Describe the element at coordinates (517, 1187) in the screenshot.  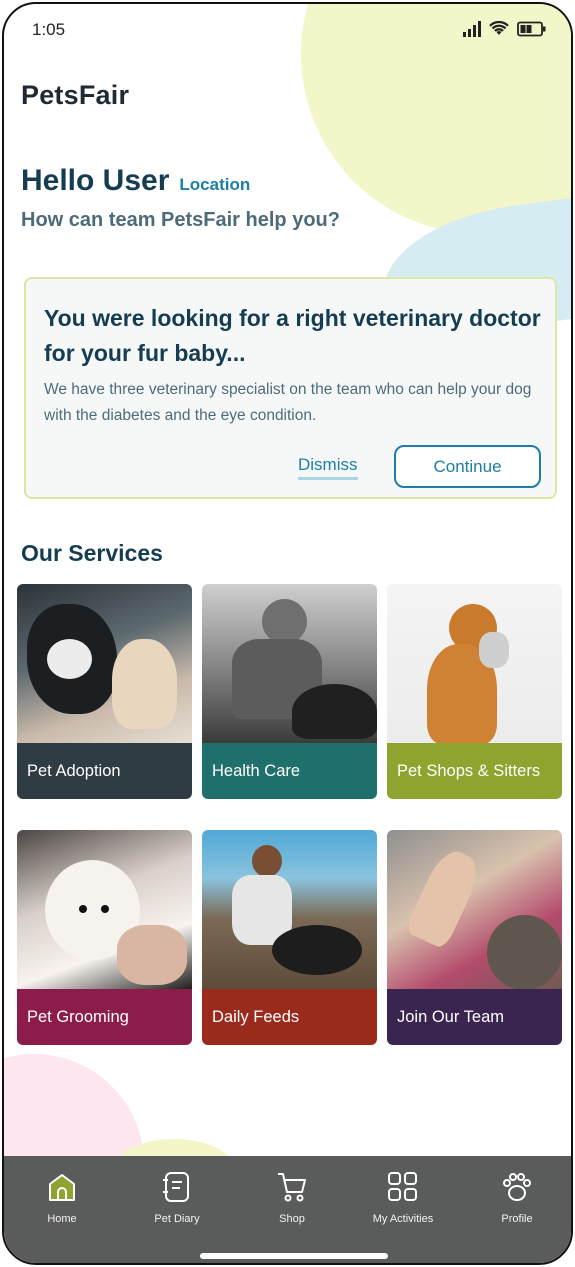
I see `paw-icon` at that location.